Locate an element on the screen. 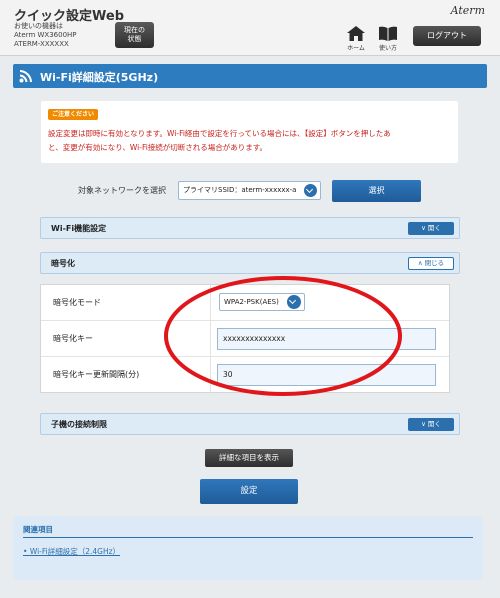 This screenshot has width=500, height=598. home-nav: ホーム is located at coordinates (356, 39).